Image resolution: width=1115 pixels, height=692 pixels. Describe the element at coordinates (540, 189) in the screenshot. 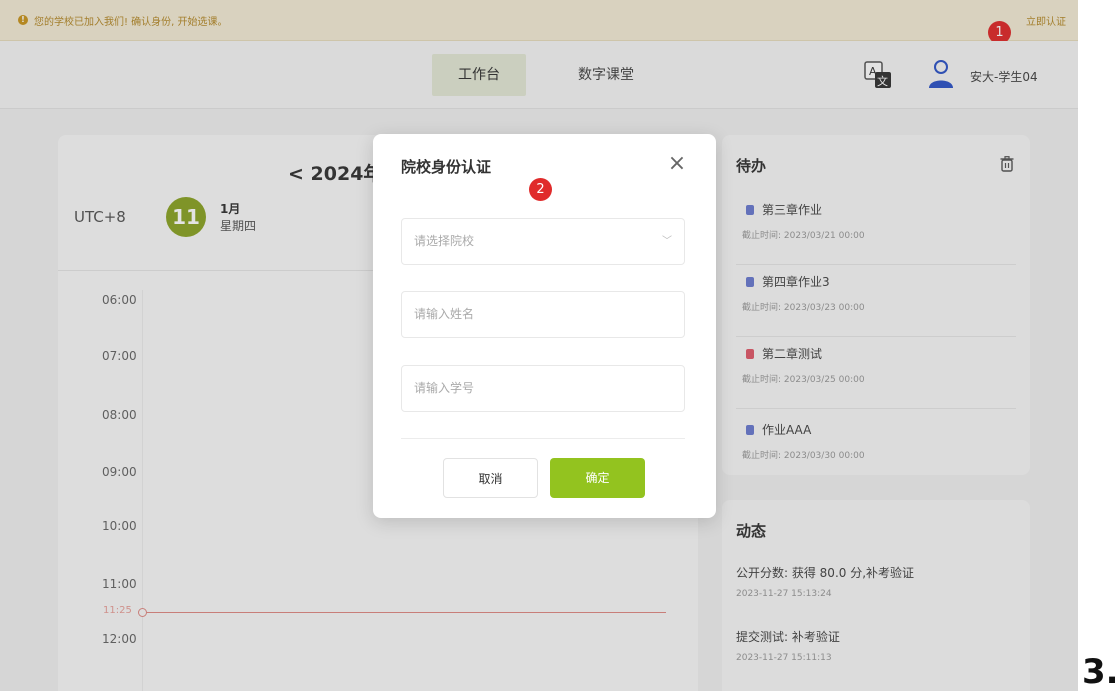

I see `step-badge-2: 2` at that location.